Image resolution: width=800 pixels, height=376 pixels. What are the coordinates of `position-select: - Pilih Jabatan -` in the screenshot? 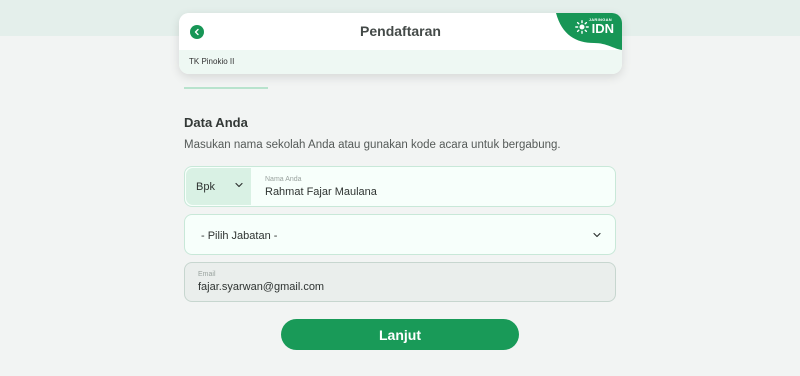 It's located at (400, 234).